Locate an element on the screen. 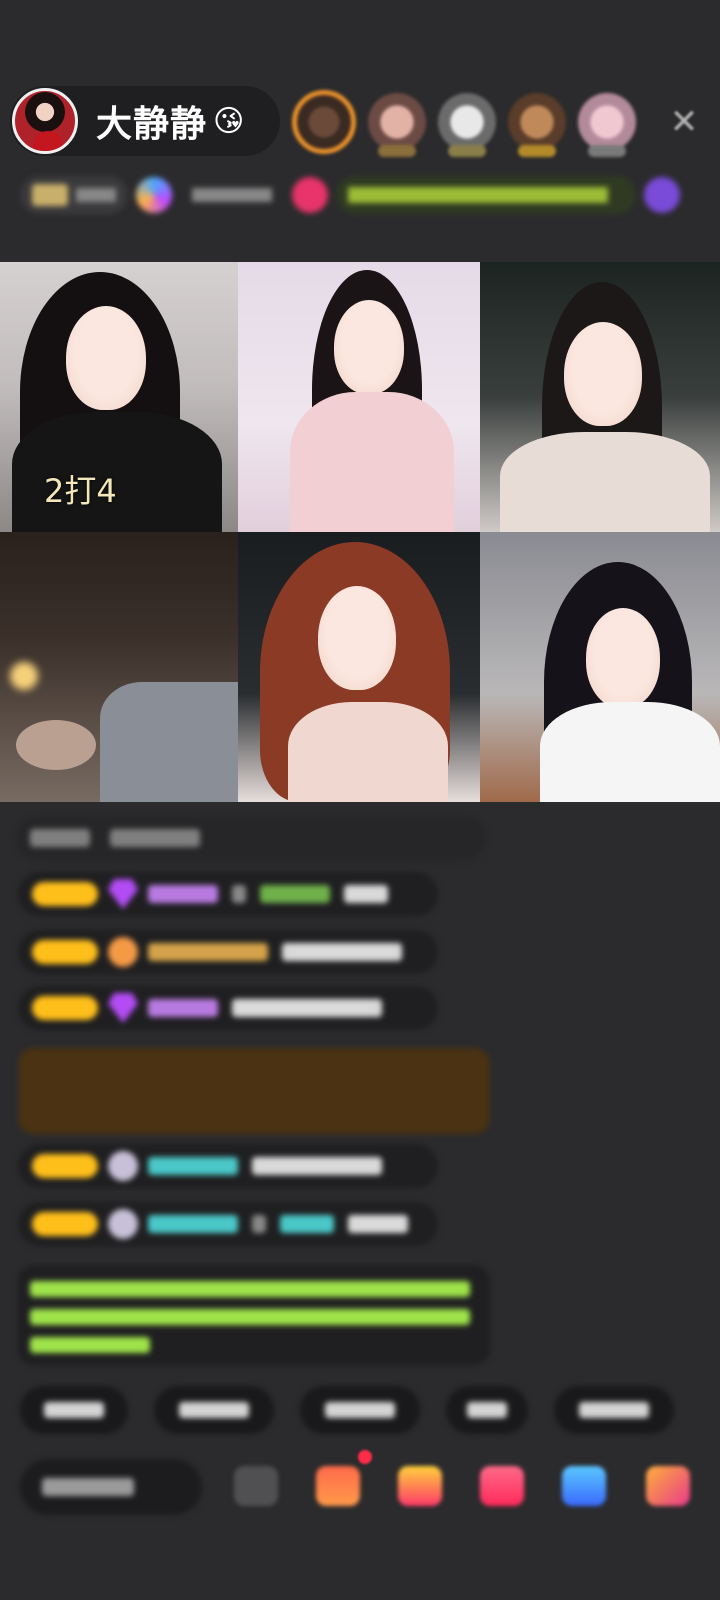 The width and height of the screenshot is (720, 1600). pk-icon is located at coordinates (310, 195).